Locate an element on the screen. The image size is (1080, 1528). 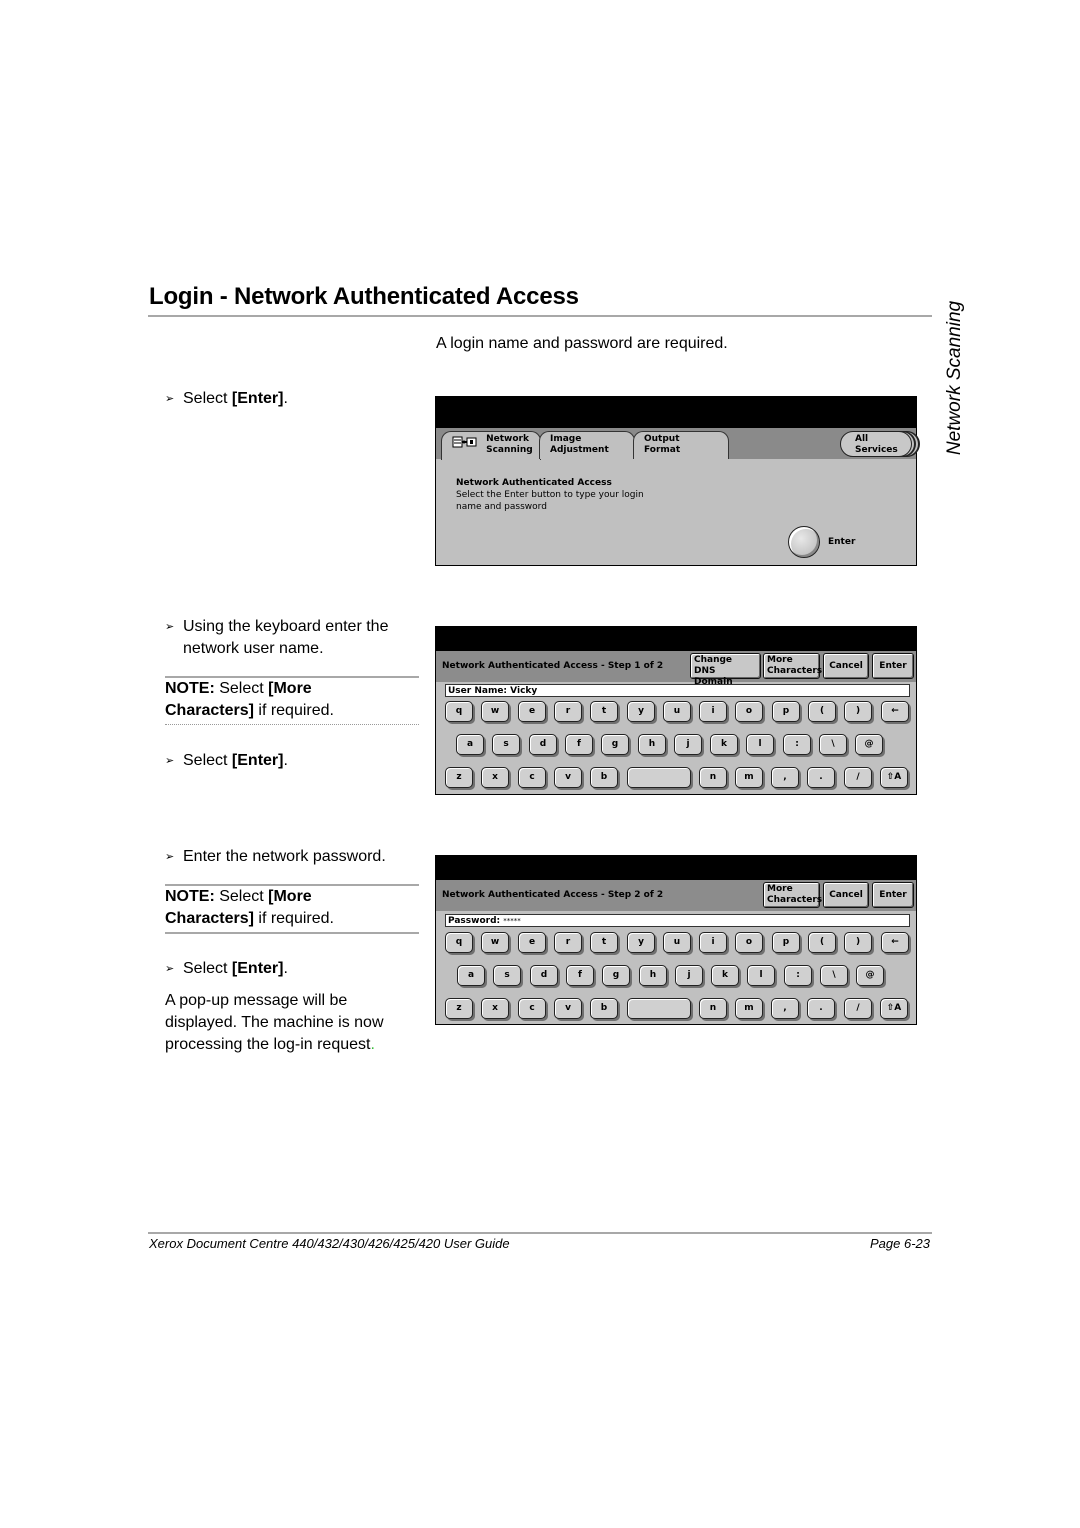
note-text: Select is located at coordinates (241, 688).